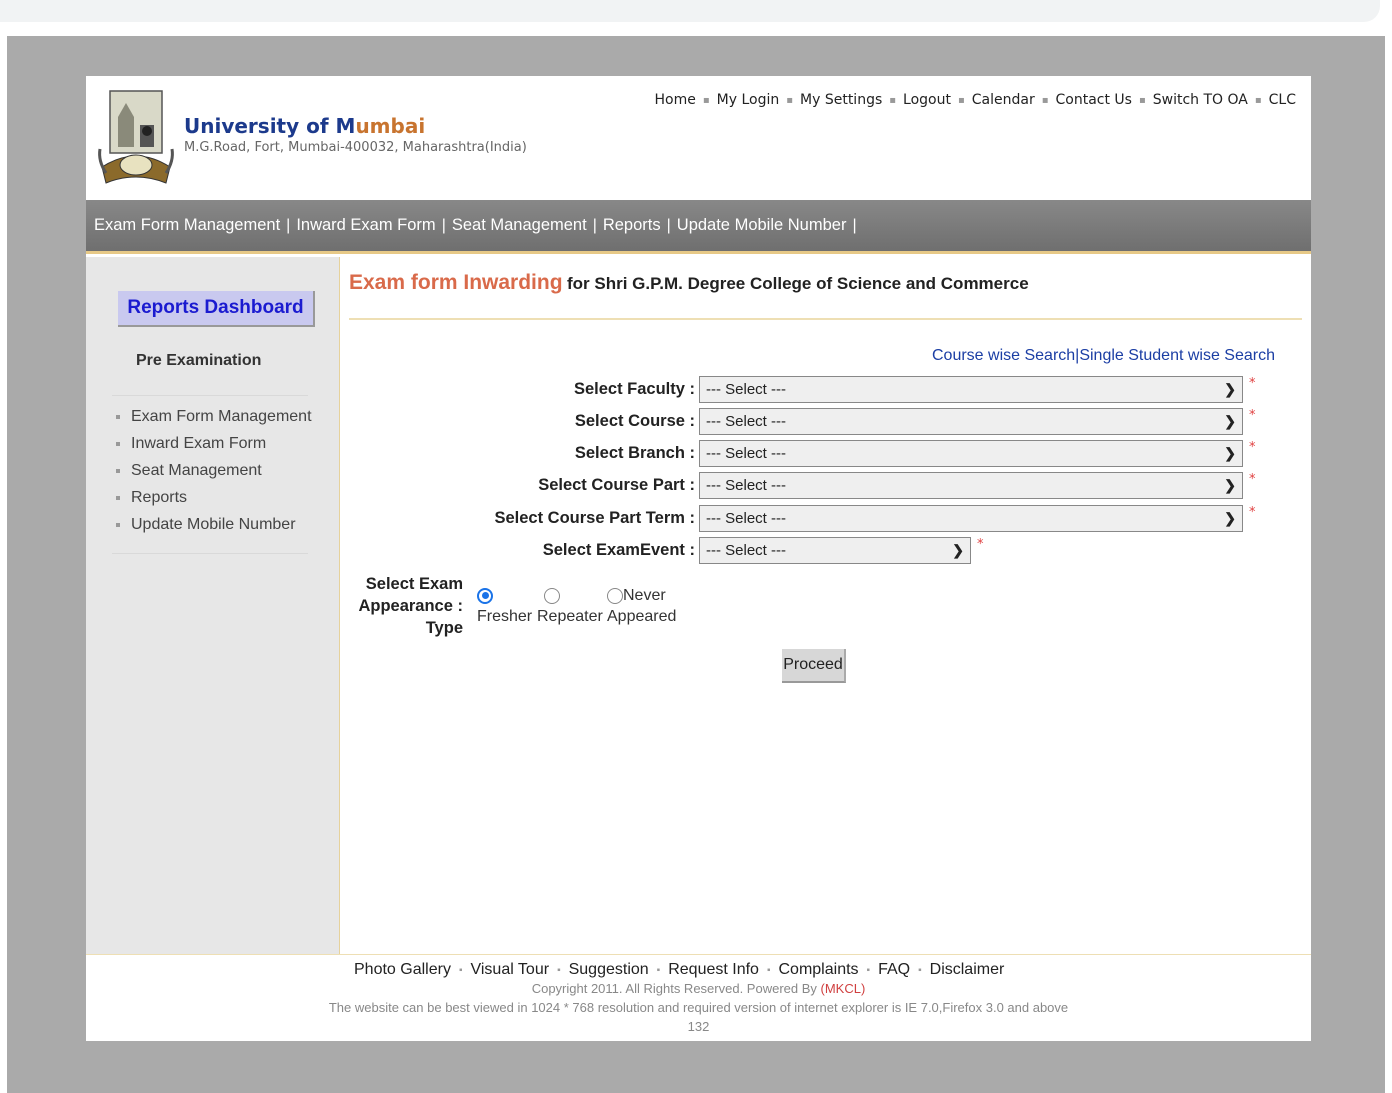 The width and height of the screenshot is (1392, 1093). What do you see at coordinates (841, 100) in the screenshot?
I see `top-link-my-settings: My Settings` at bounding box center [841, 100].